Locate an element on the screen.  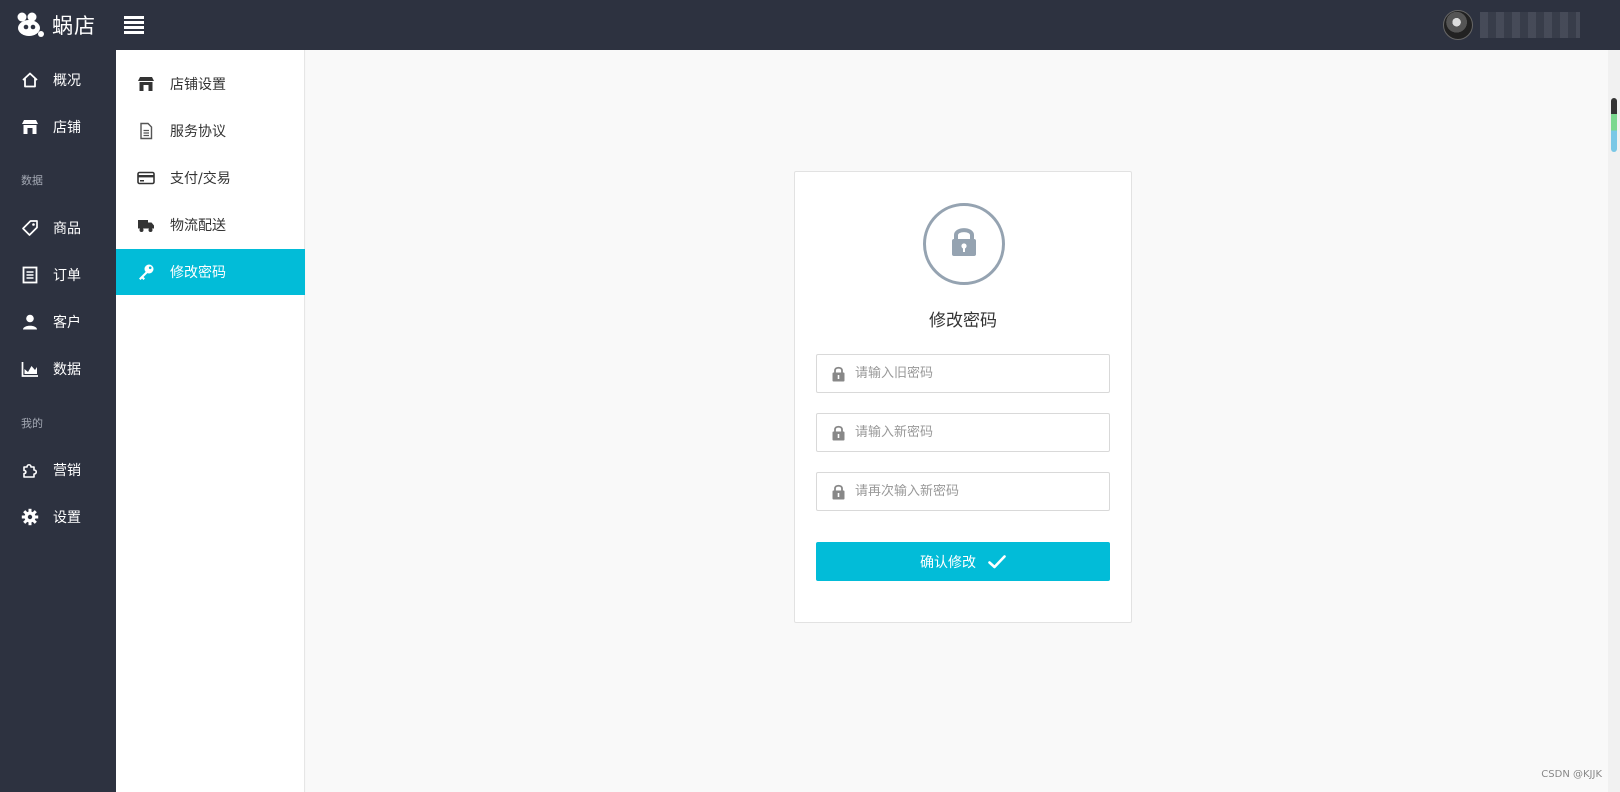
subnav-item-label: 修改密码 is located at coordinates (198, 273).